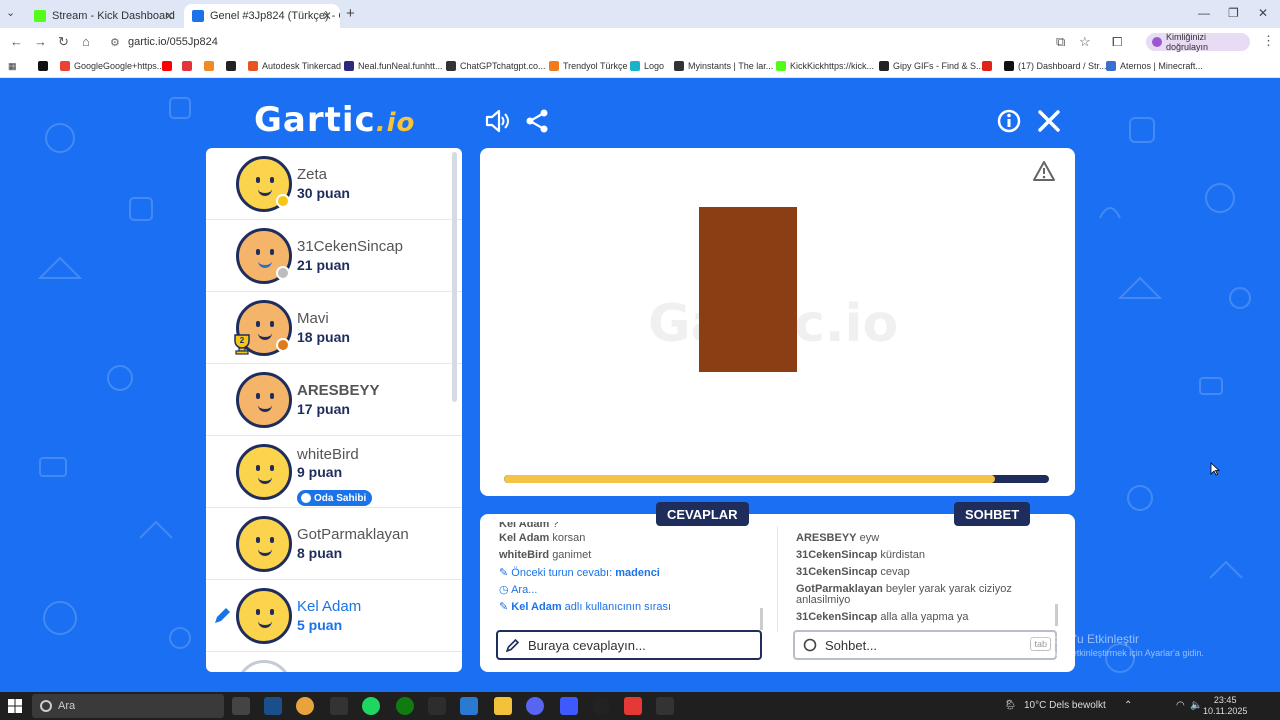  Describe the element at coordinates (173, 42) in the screenshot. I see `url-field: gartic.io/055Jp824` at that location.